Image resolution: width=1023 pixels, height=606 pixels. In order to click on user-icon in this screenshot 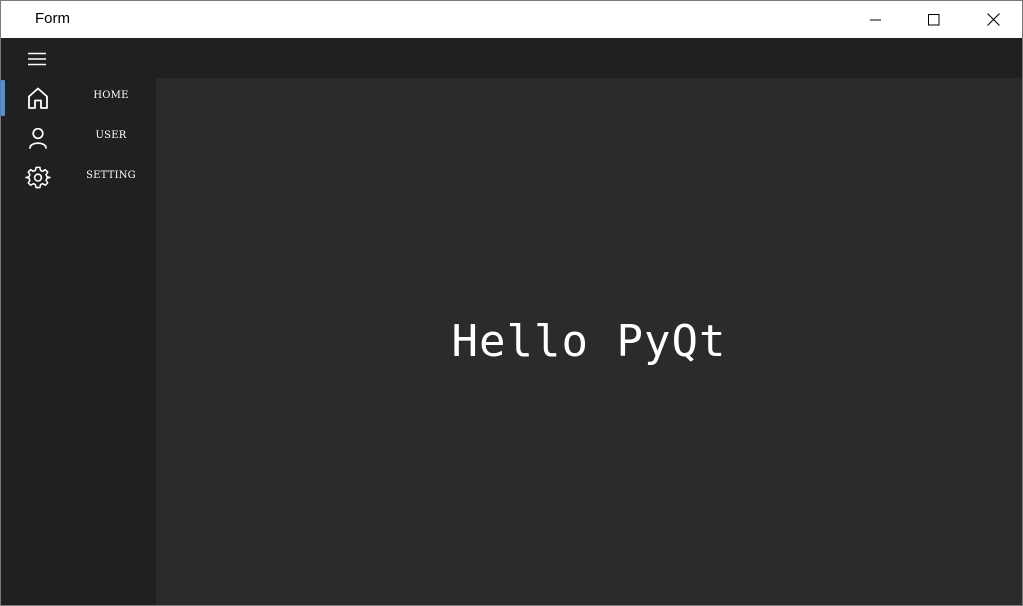, I will do `click(38, 138)`.